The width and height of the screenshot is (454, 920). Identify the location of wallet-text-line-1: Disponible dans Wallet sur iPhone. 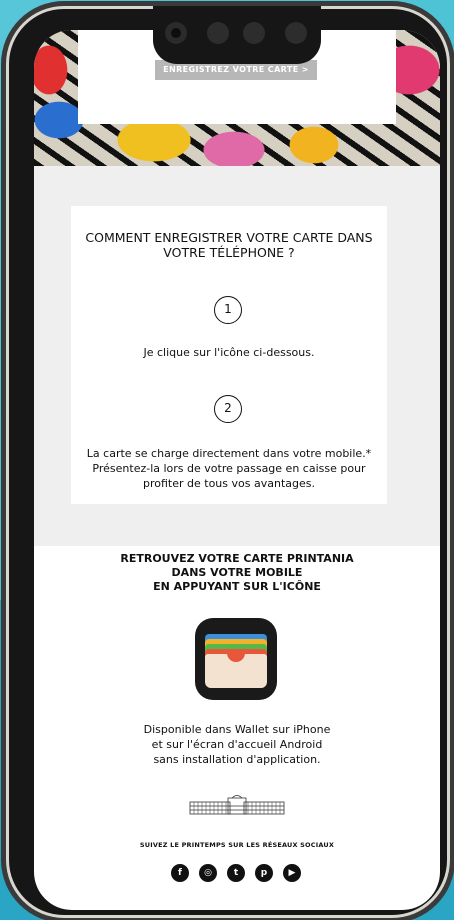
(237, 729).